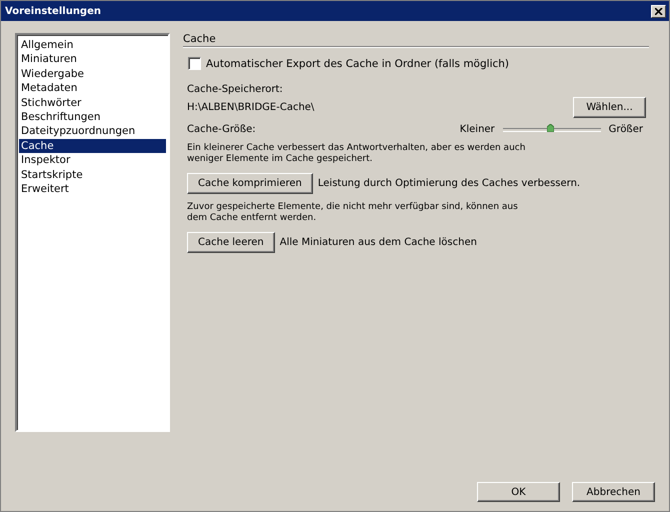 This screenshot has width=670, height=512. I want to click on checkbox, so click(194, 63).